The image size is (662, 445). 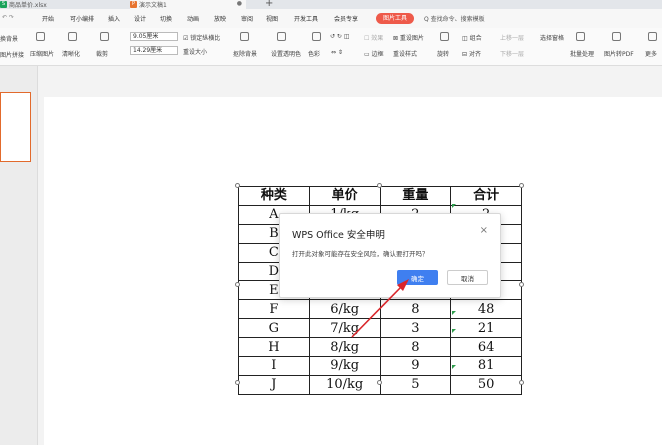 What do you see at coordinates (344, 366) in the screenshot?
I see `table-cell: 9/kg` at bounding box center [344, 366].